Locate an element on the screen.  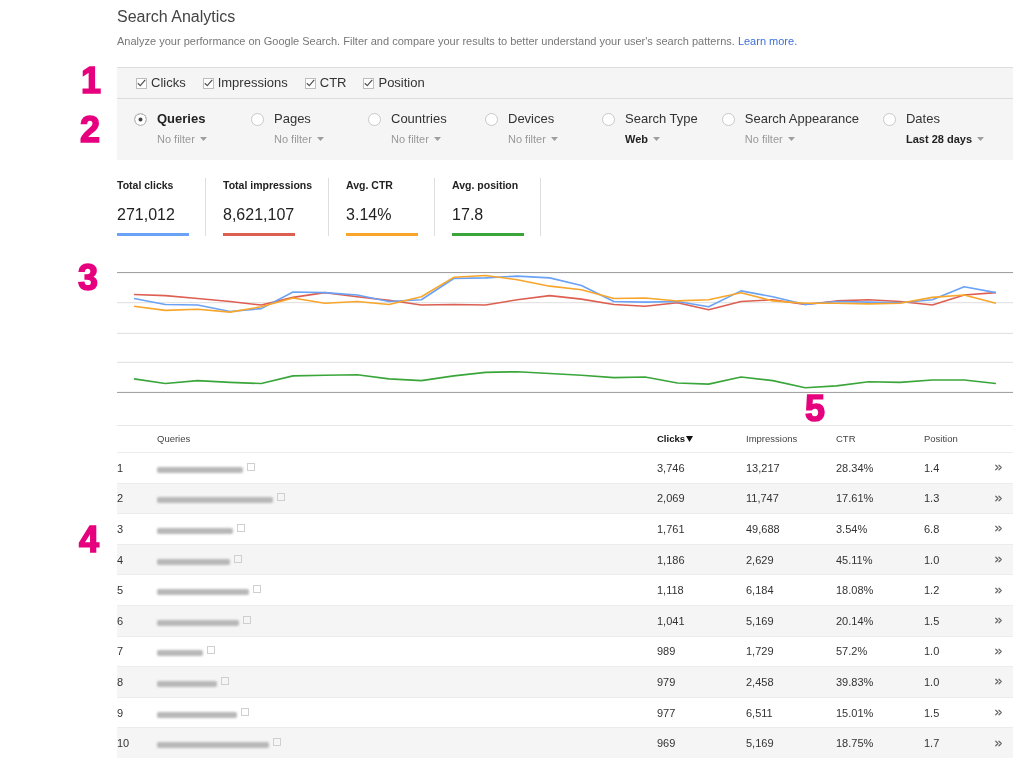
table-cell: 18.75% is located at coordinates (855, 743).